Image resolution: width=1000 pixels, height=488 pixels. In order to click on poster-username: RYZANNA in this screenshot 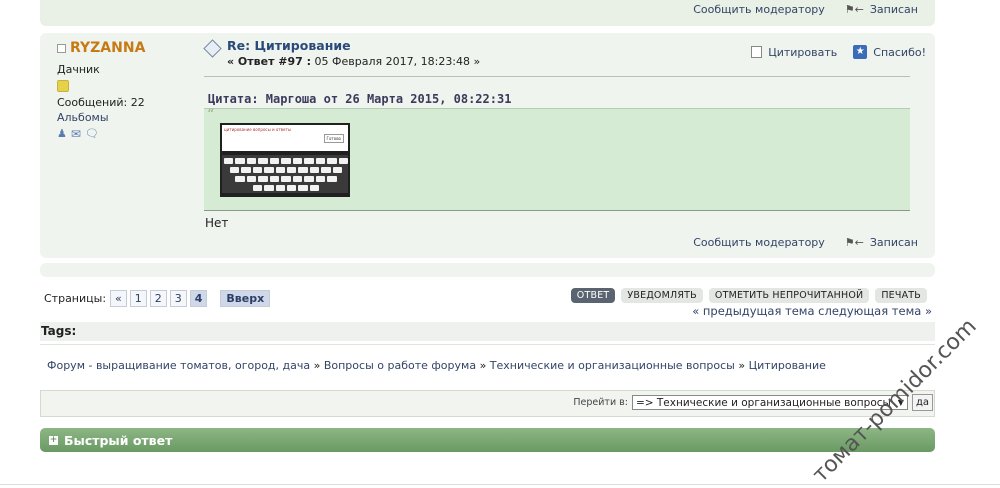, I will do `click(107, 48)`.